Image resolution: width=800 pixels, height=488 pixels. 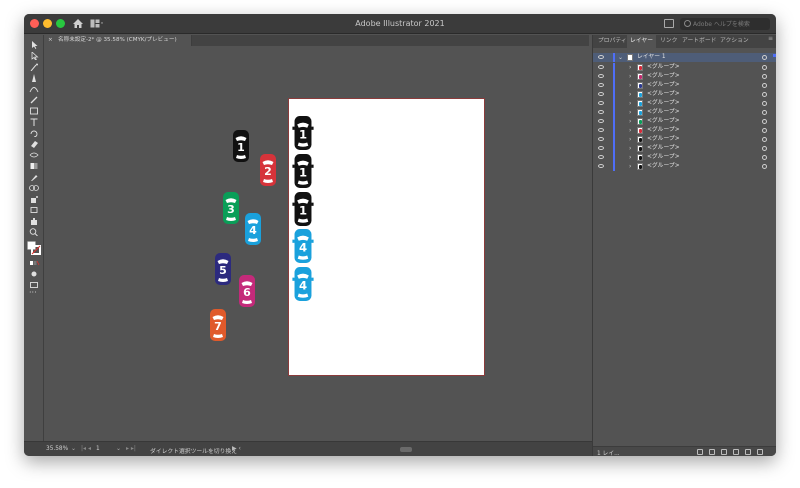 I want to click on artboard-car-2: 1, so click(x=303, y=171).